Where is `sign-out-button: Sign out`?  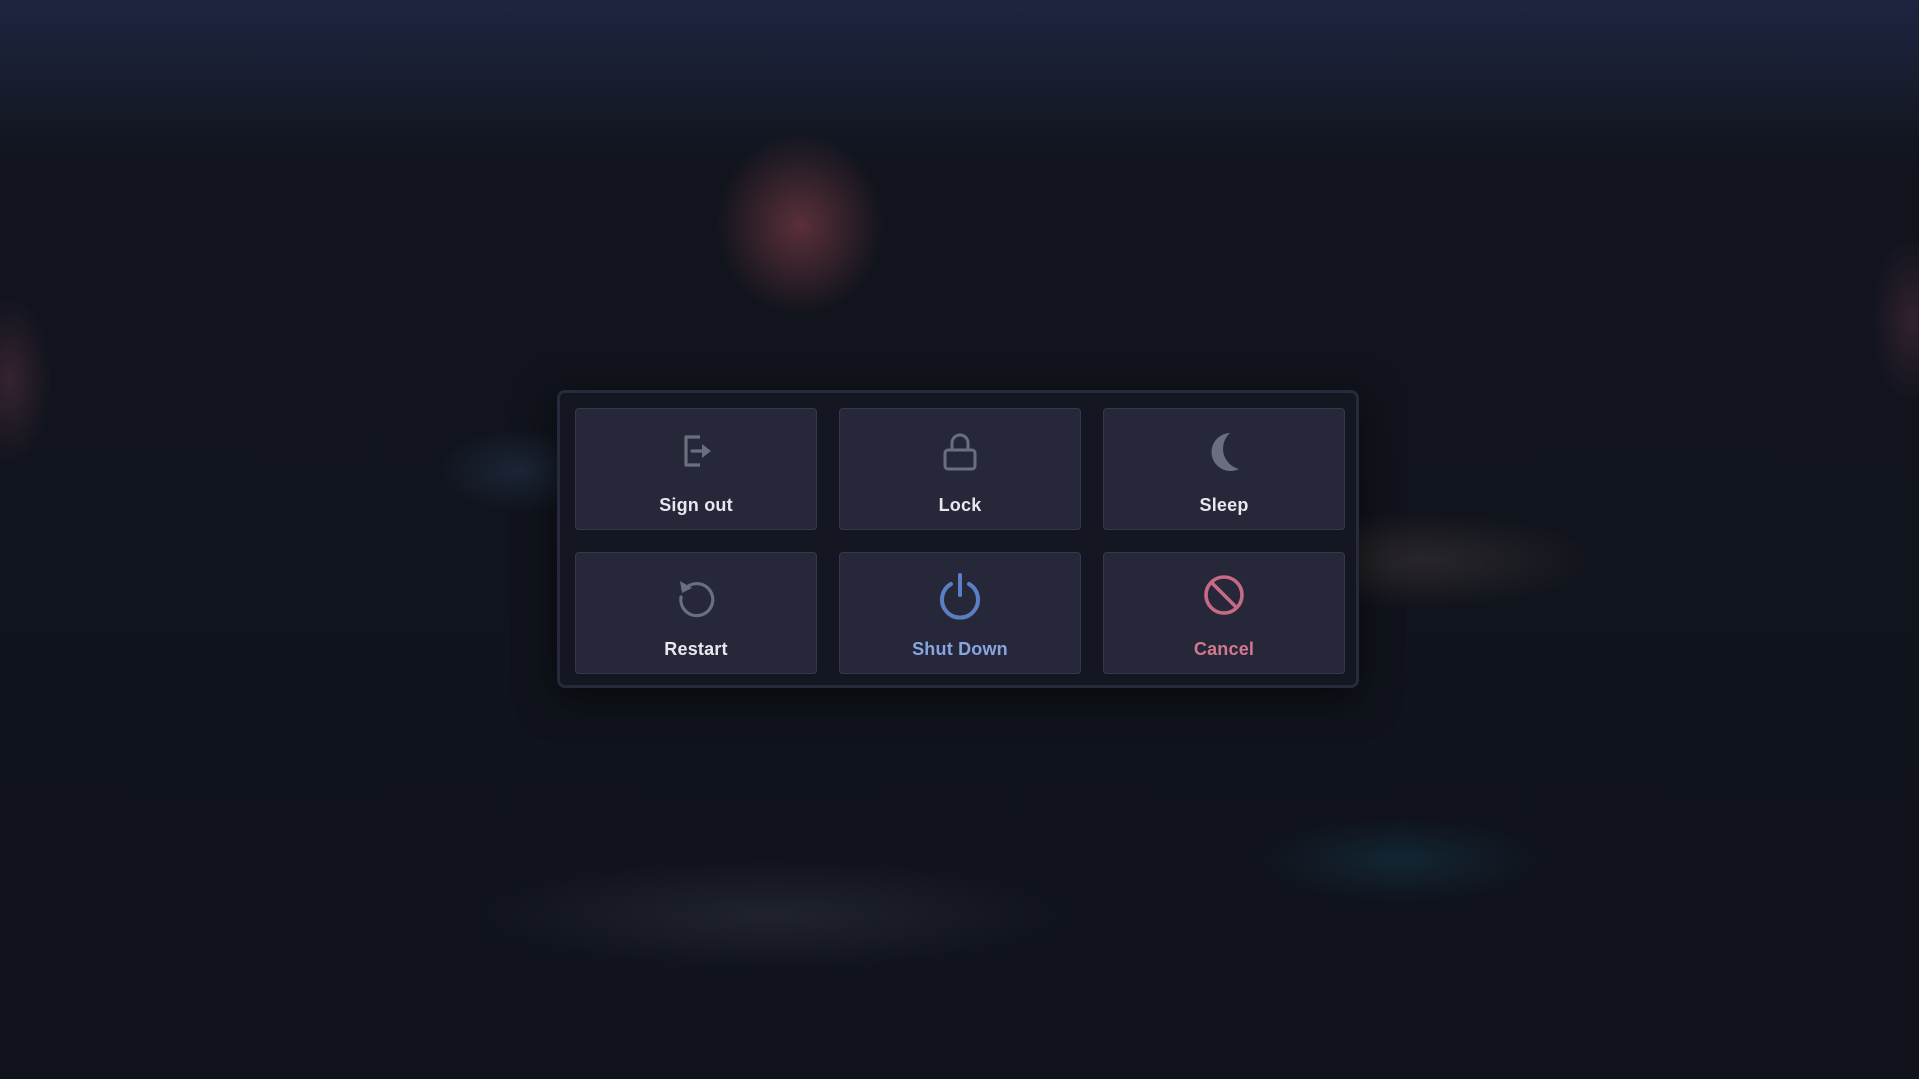 sign-out-button: Sign out is located at coordinates (696, 469).